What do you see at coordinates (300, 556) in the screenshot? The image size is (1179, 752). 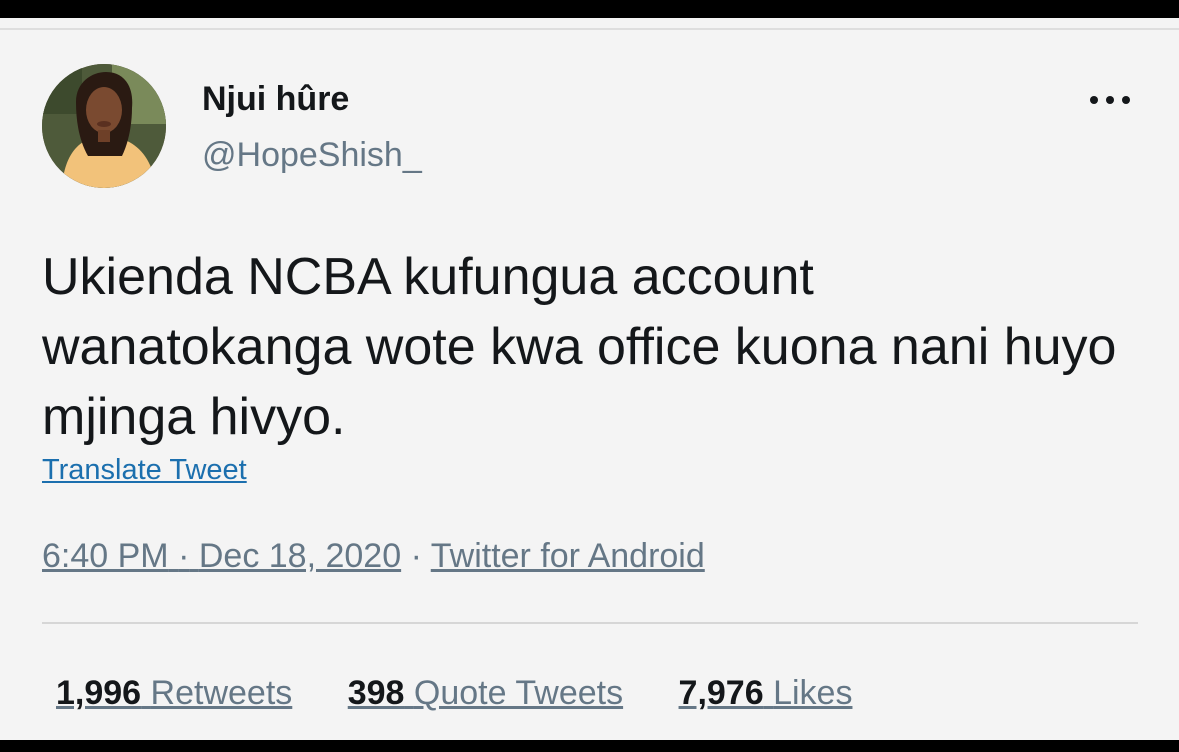 I see `tweet-date: Dec 18, 2020` at bounding box center [300, 556].